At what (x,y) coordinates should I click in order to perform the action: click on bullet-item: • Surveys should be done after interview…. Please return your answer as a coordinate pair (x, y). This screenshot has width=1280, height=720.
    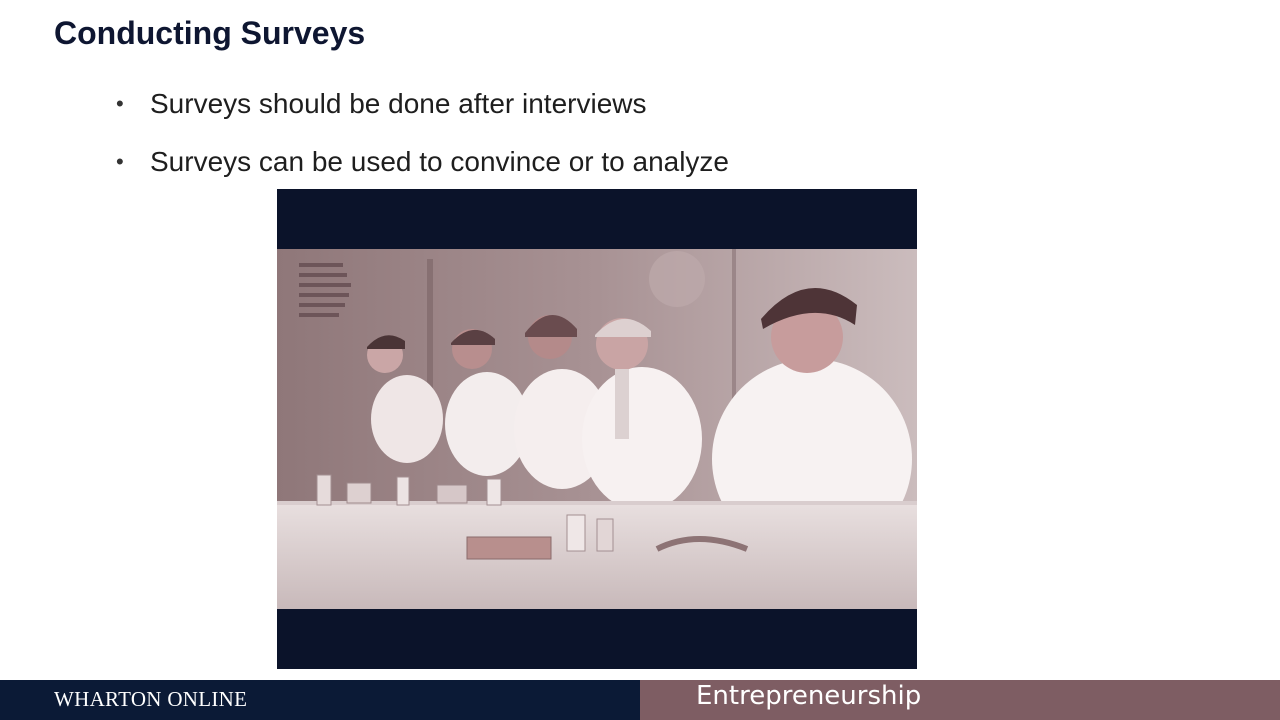
    Looking at the image, I should click on (422, 104).